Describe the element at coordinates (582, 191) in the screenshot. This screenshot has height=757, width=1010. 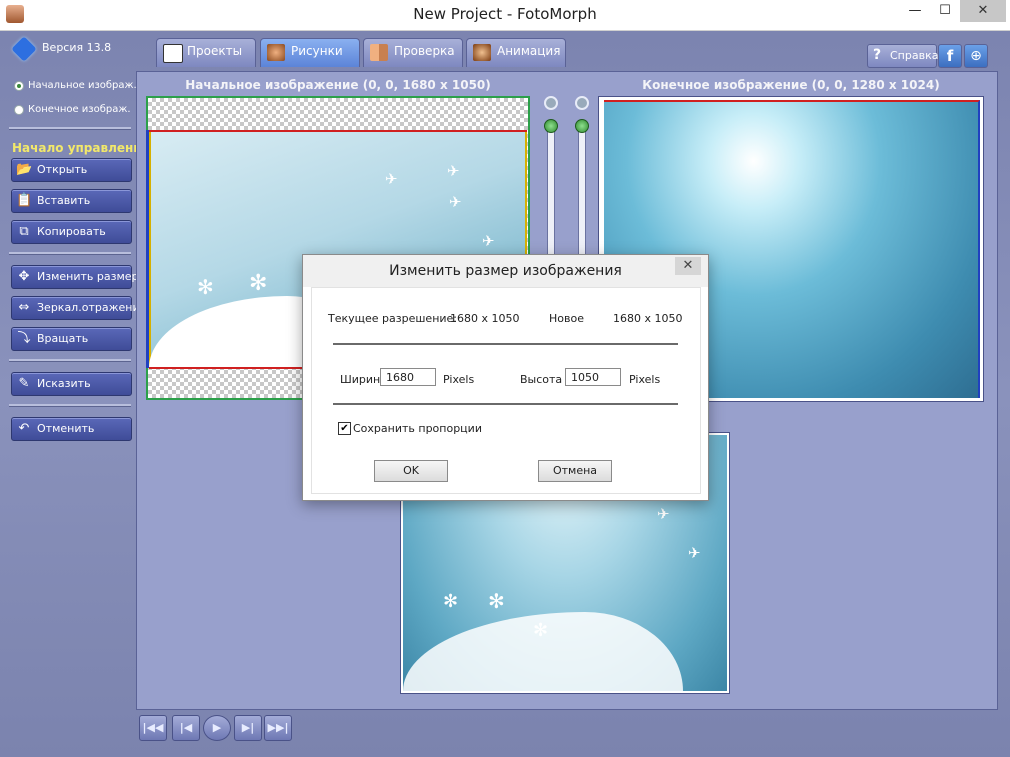
I see `zoom-end-slider` at that location.